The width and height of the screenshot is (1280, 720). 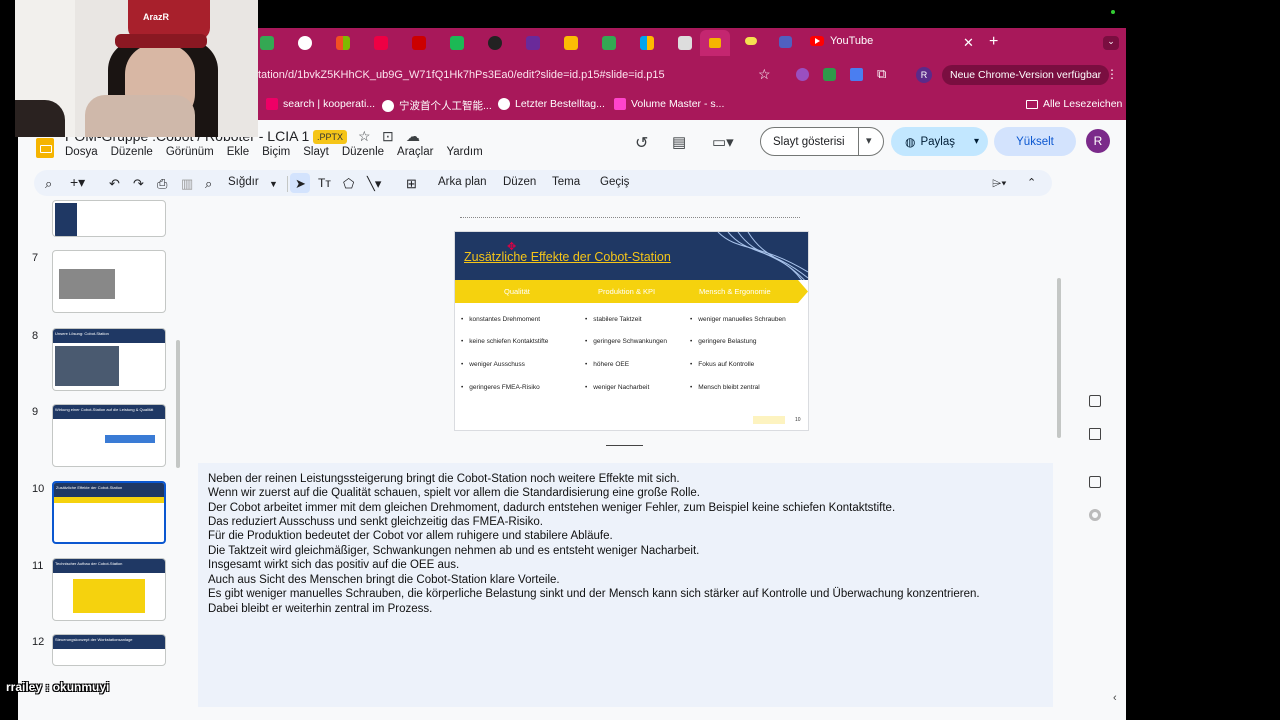 I want to click on bullet-item: geringere Belastung, so click(x=723, y=341).